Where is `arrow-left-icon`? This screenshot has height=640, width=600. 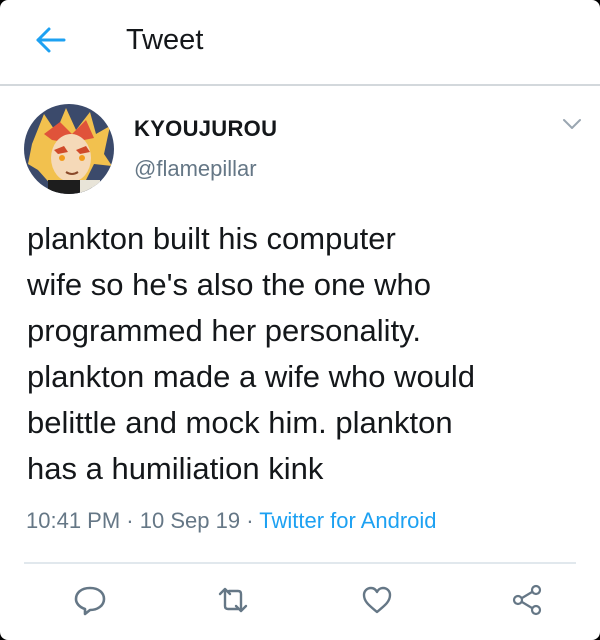
arrow-left-icon is located at coordinates (51, 40).